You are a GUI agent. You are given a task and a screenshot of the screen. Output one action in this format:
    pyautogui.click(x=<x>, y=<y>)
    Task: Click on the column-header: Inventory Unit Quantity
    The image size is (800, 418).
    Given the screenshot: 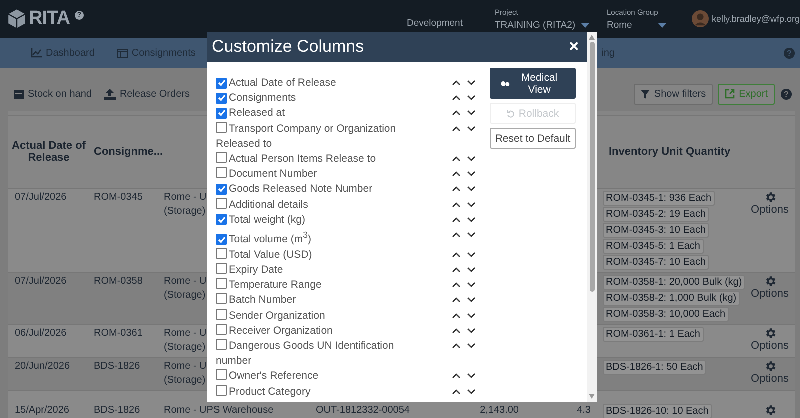 What is the action you would take?
    pyautogui.click(x=670, y=152)
    